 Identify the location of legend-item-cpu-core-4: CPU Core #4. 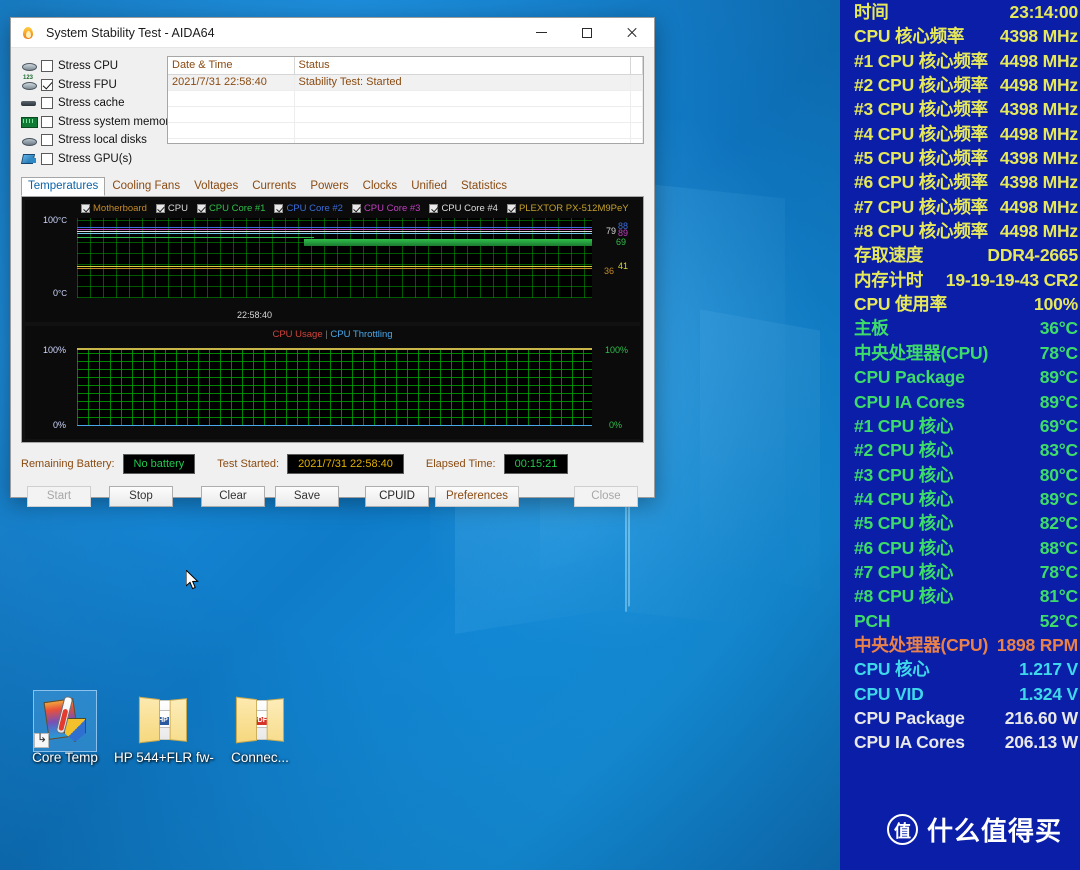
(463, 208).